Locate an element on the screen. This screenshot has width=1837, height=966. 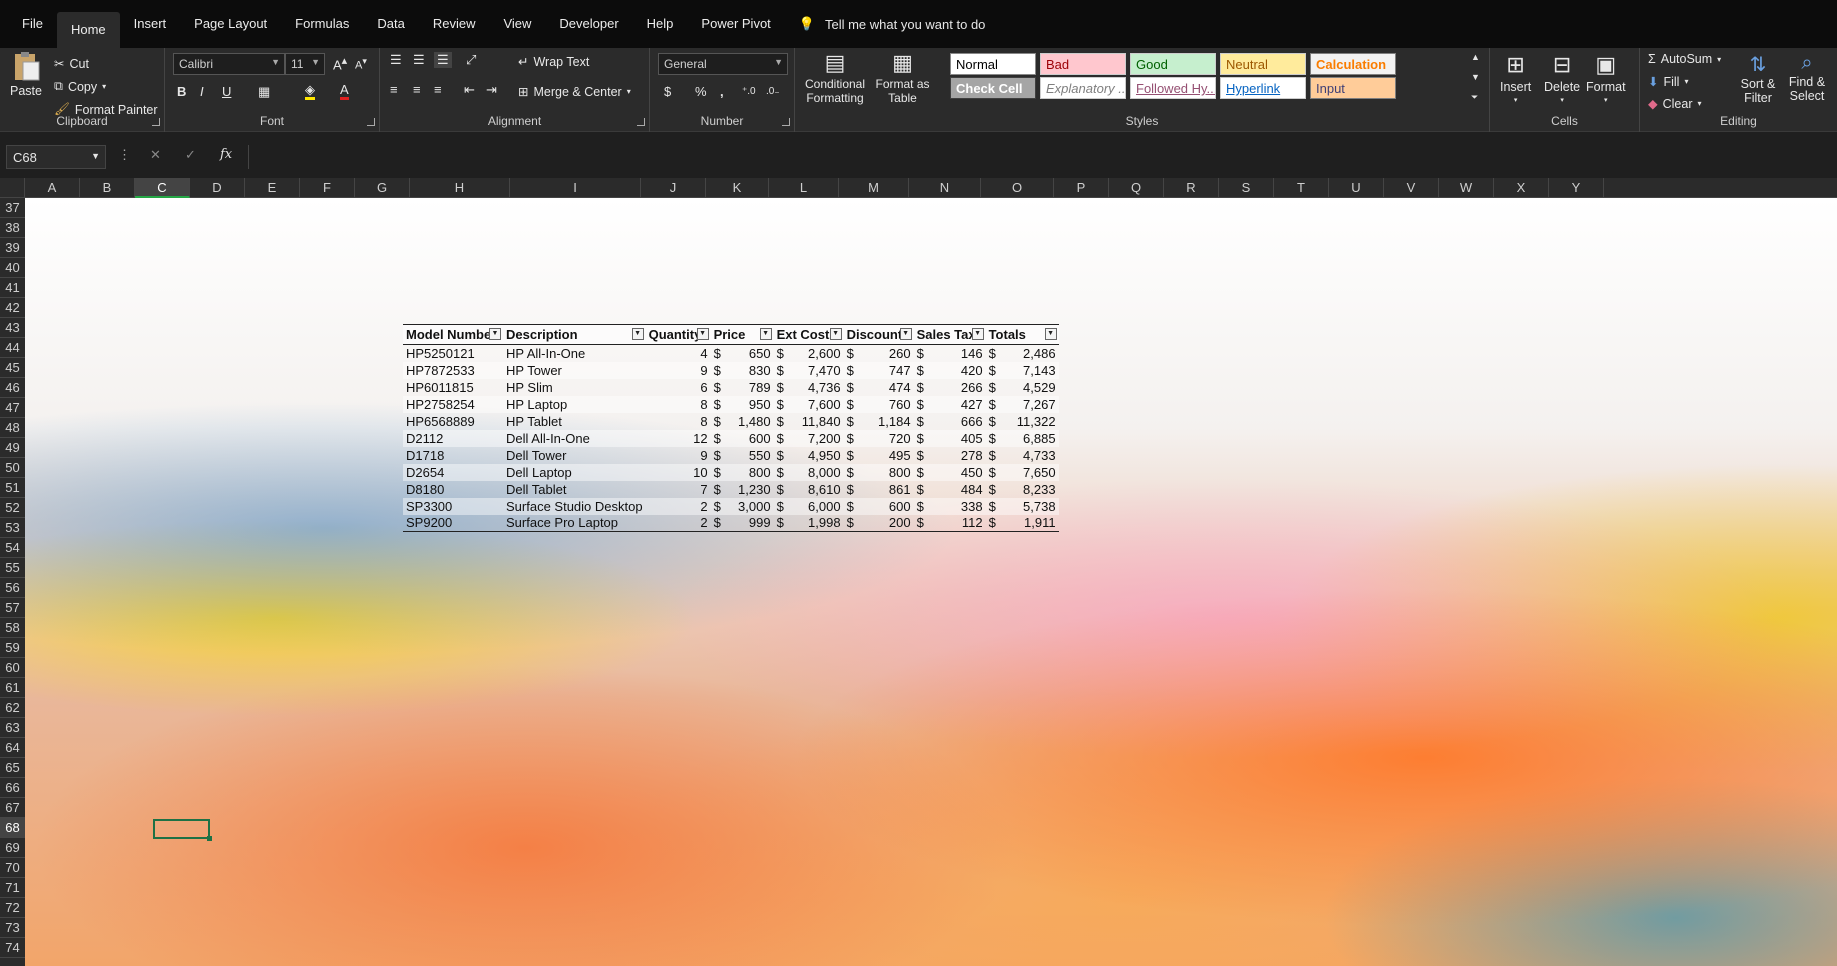
cell-price: $550 is located at coordinates (742, 455).